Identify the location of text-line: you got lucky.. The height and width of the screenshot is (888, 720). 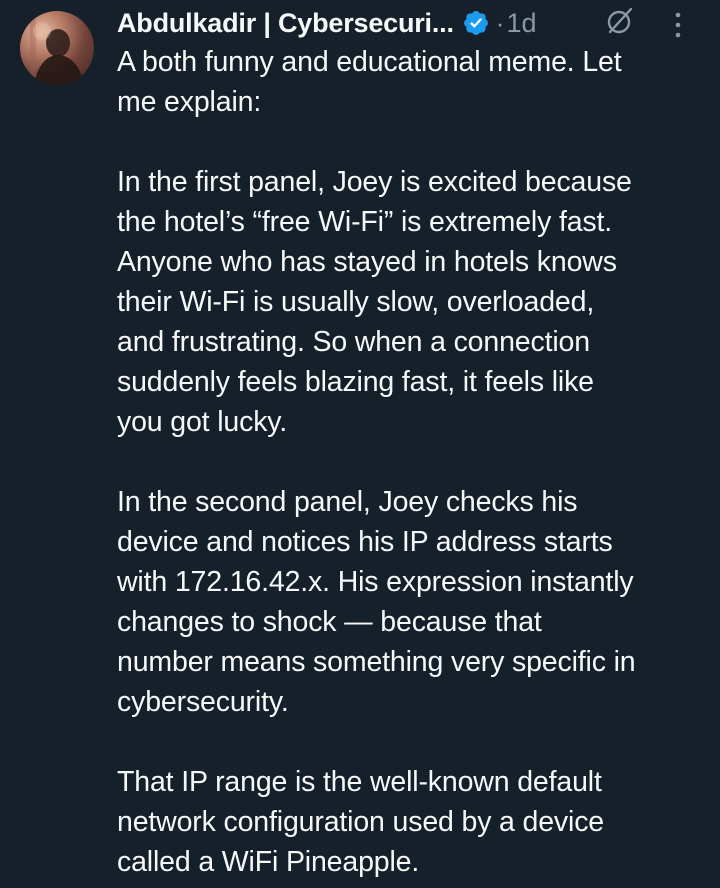
(202, 422).